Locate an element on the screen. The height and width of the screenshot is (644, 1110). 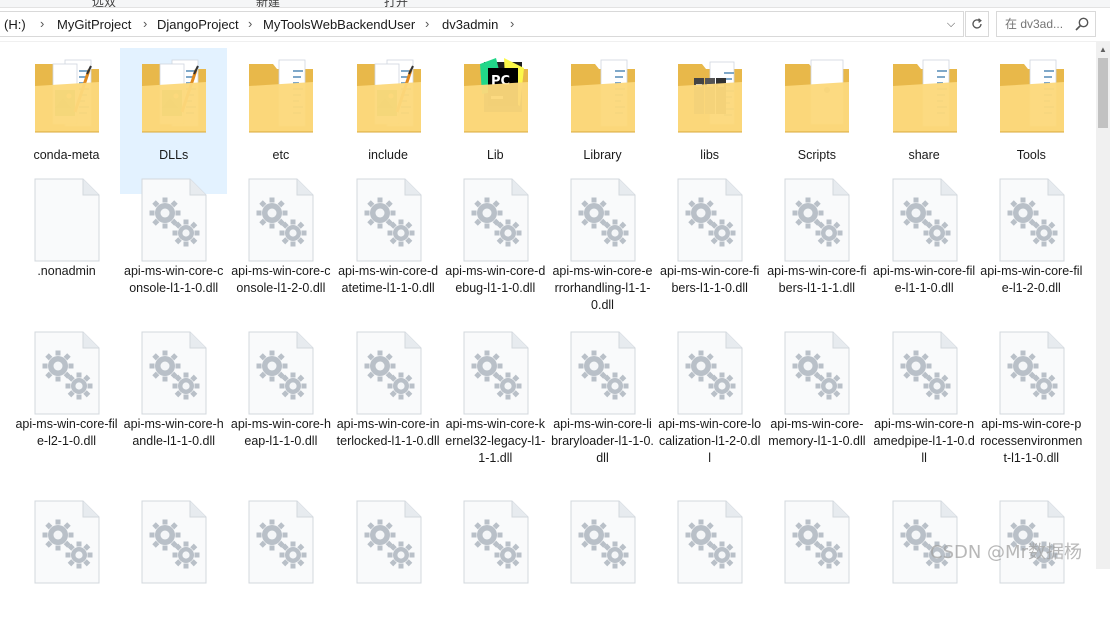
vertical-scrollbar: ▲ is located at coordinates (1103, 305).